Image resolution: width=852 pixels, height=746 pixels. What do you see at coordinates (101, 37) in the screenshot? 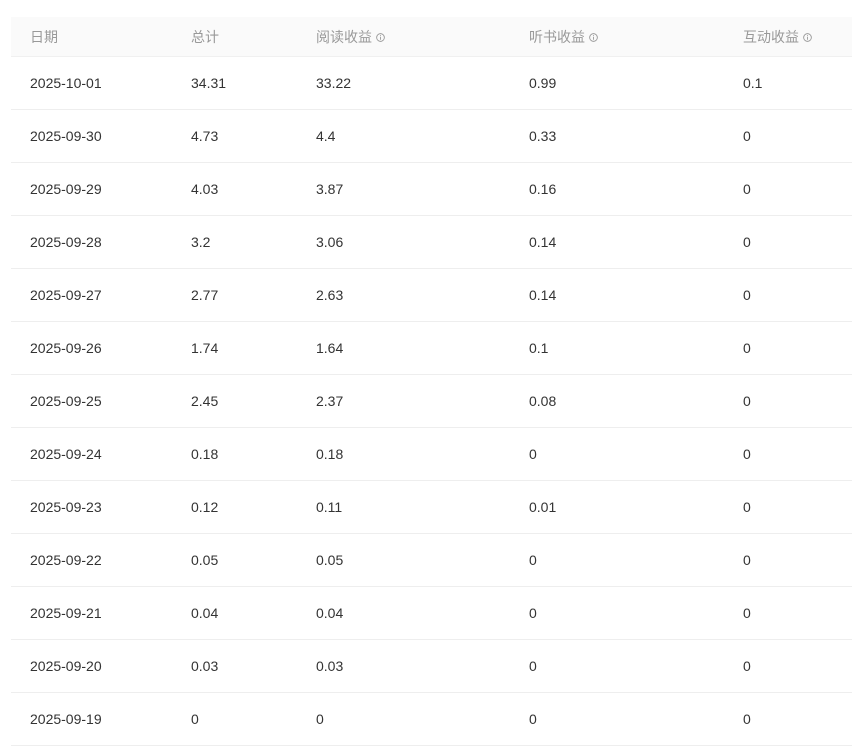
I see `header-date: 日期` at bounding box center [101, 37].